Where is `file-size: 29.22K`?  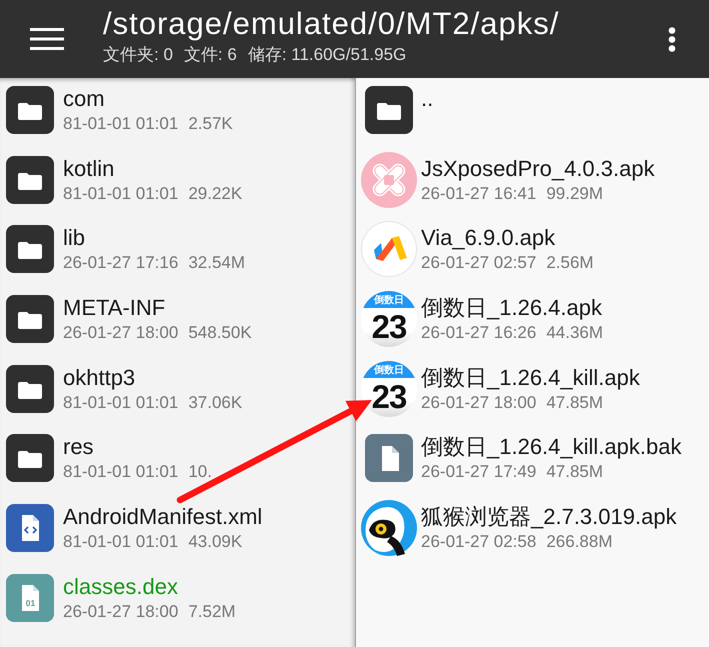 file-size: 29.22K is located at coordinates (215, 194).